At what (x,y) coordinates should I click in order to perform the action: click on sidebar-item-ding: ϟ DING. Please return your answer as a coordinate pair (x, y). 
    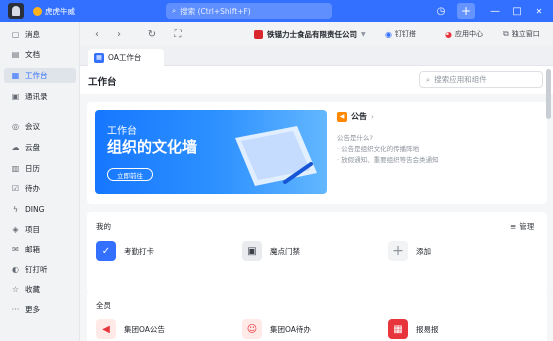
    Looking at the image, I should click on (40, 209).